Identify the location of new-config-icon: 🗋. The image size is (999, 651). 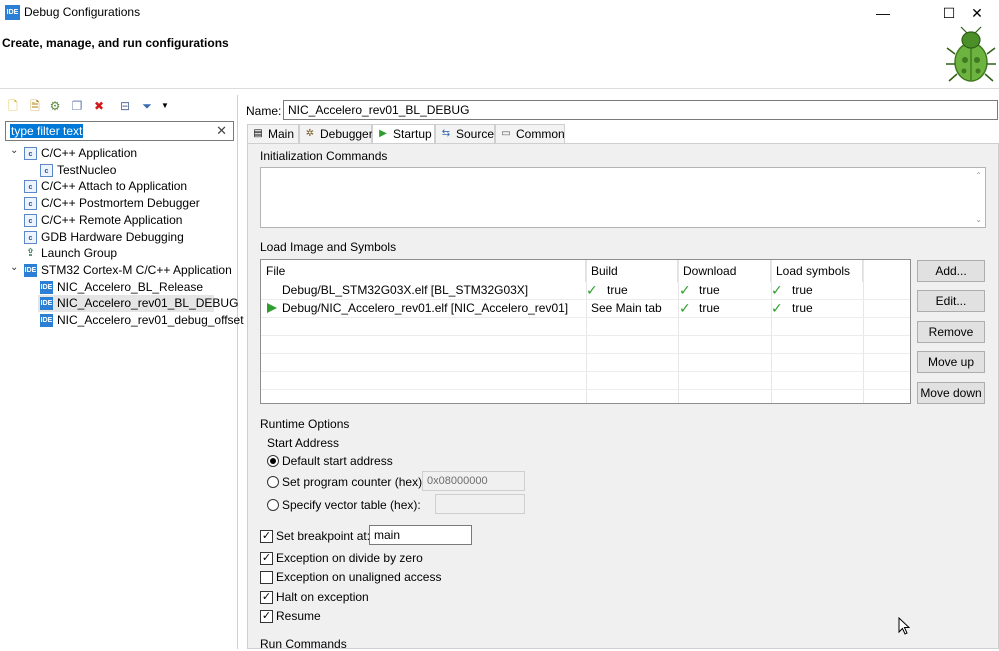
(13, 106).